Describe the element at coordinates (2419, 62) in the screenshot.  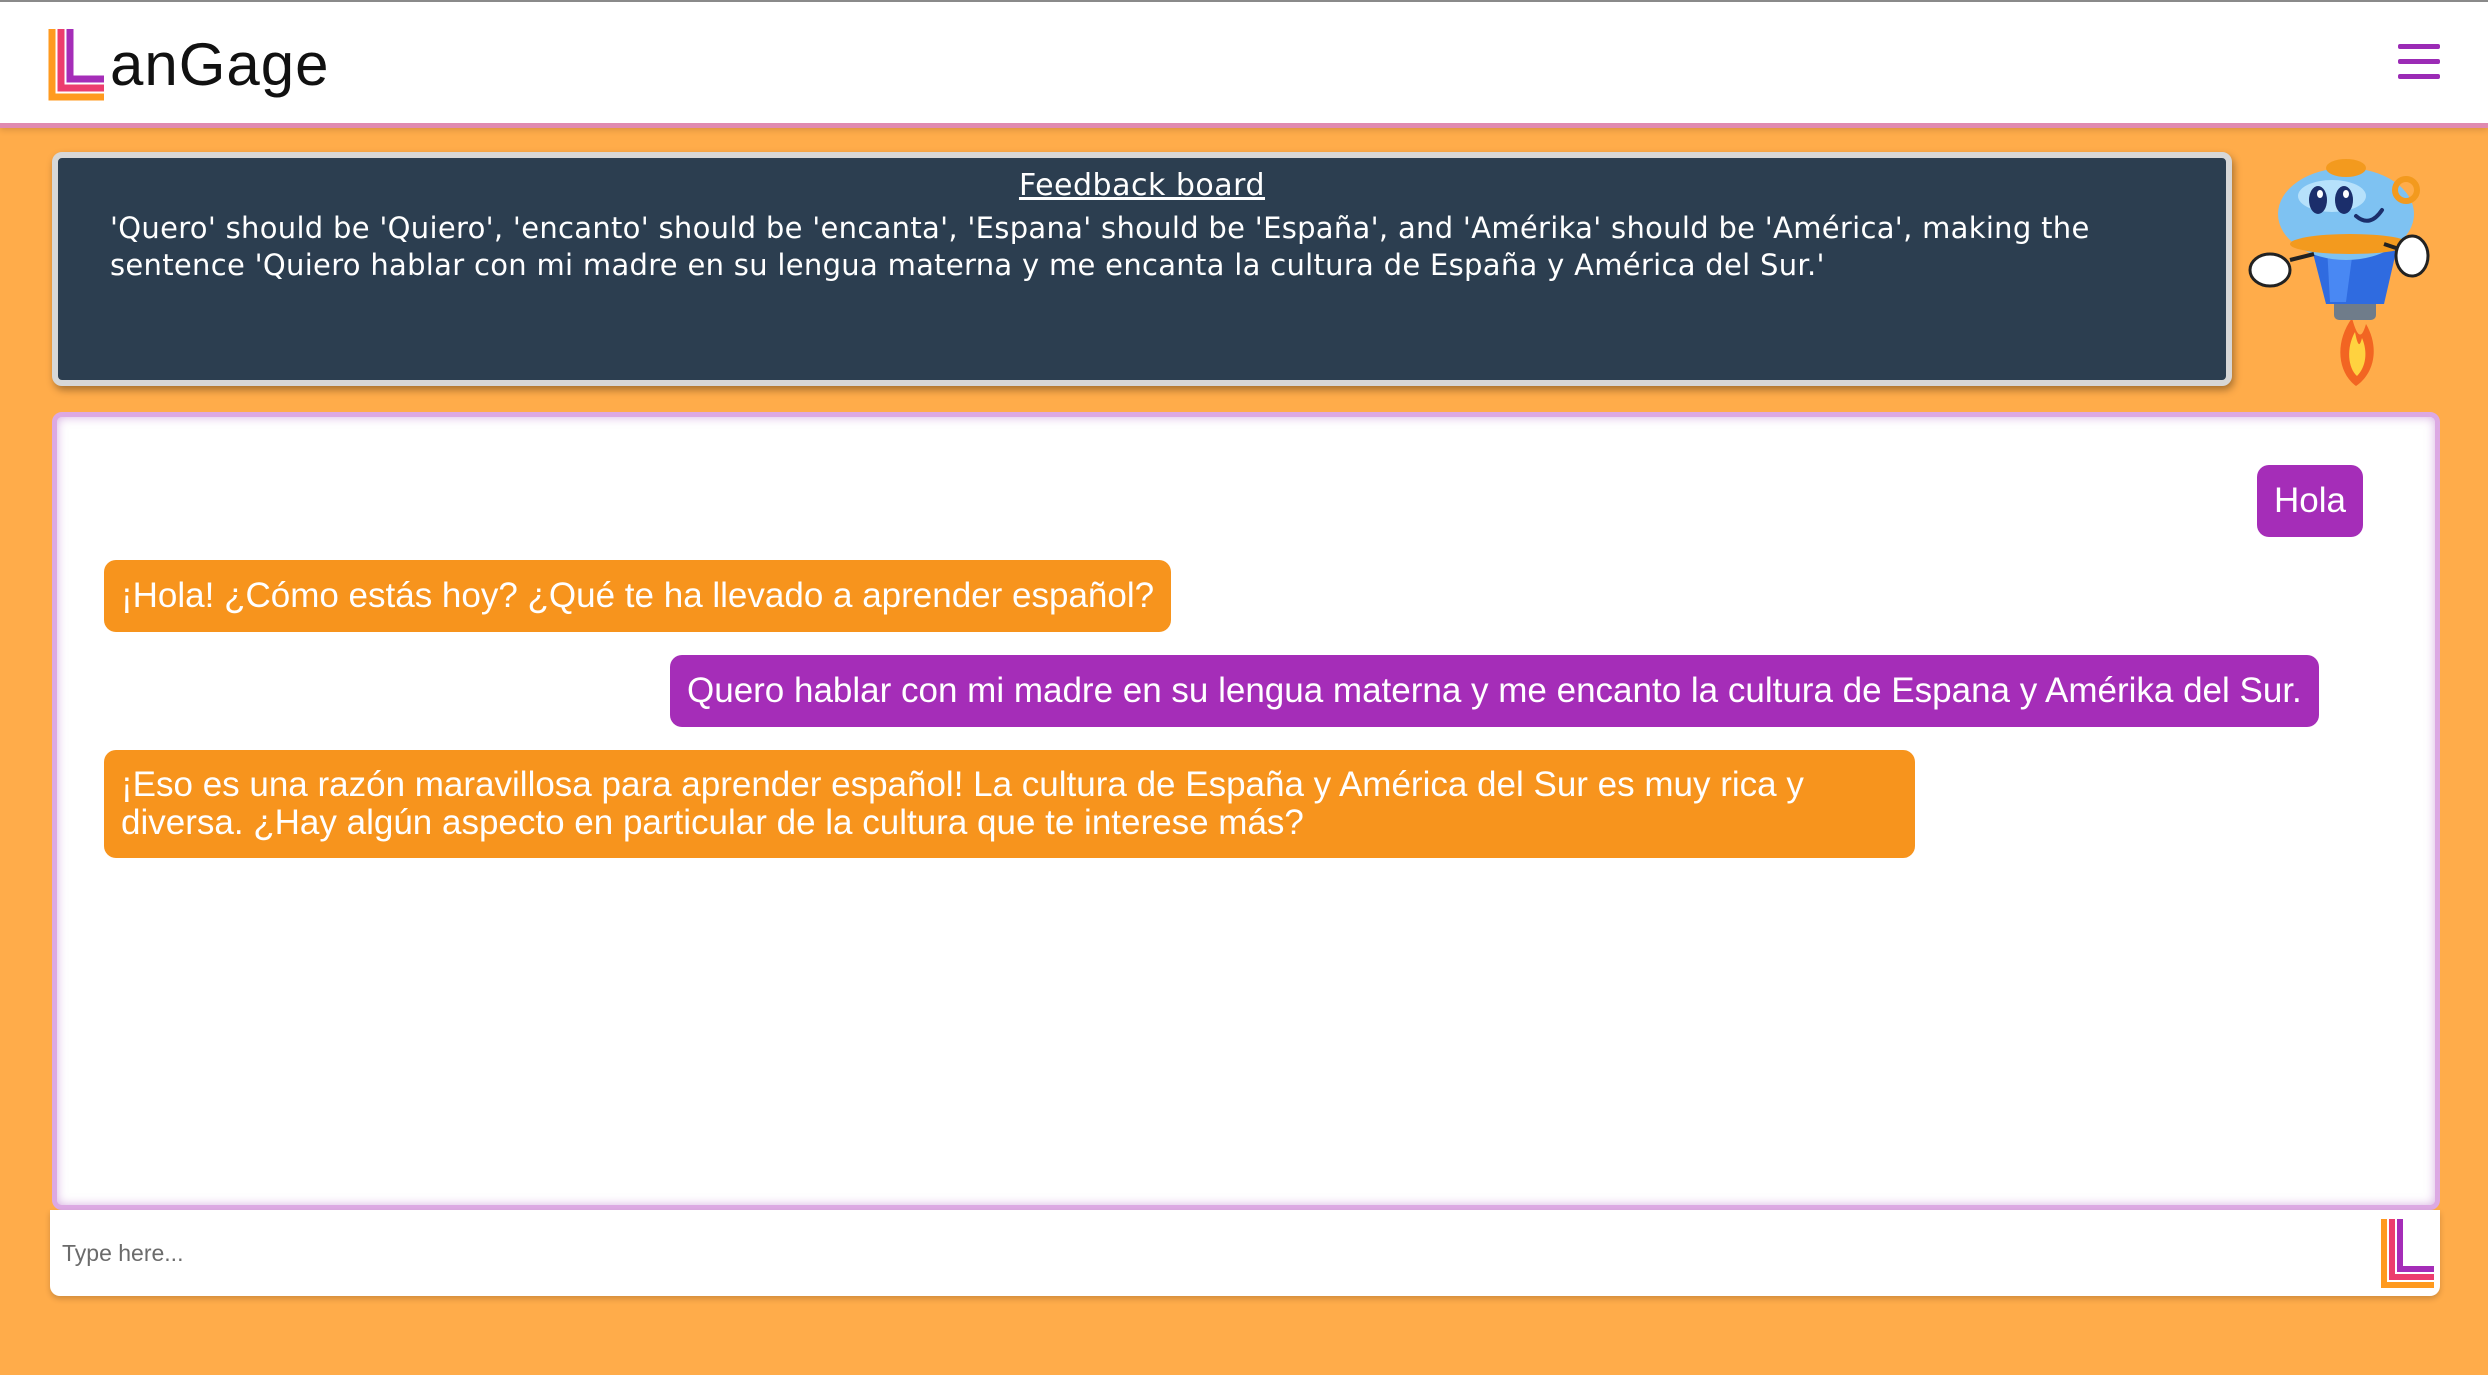
I see `hamburger-menu-icon` at that location.